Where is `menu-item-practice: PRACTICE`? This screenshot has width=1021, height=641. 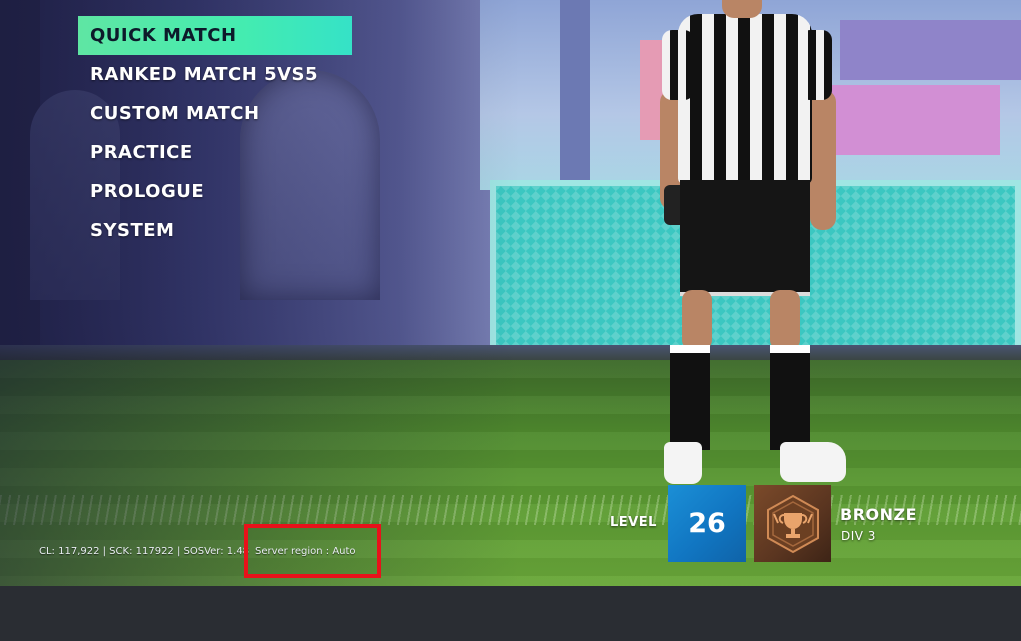
menu-item-practice: PRACTICE is located at coordinates (215, 152).